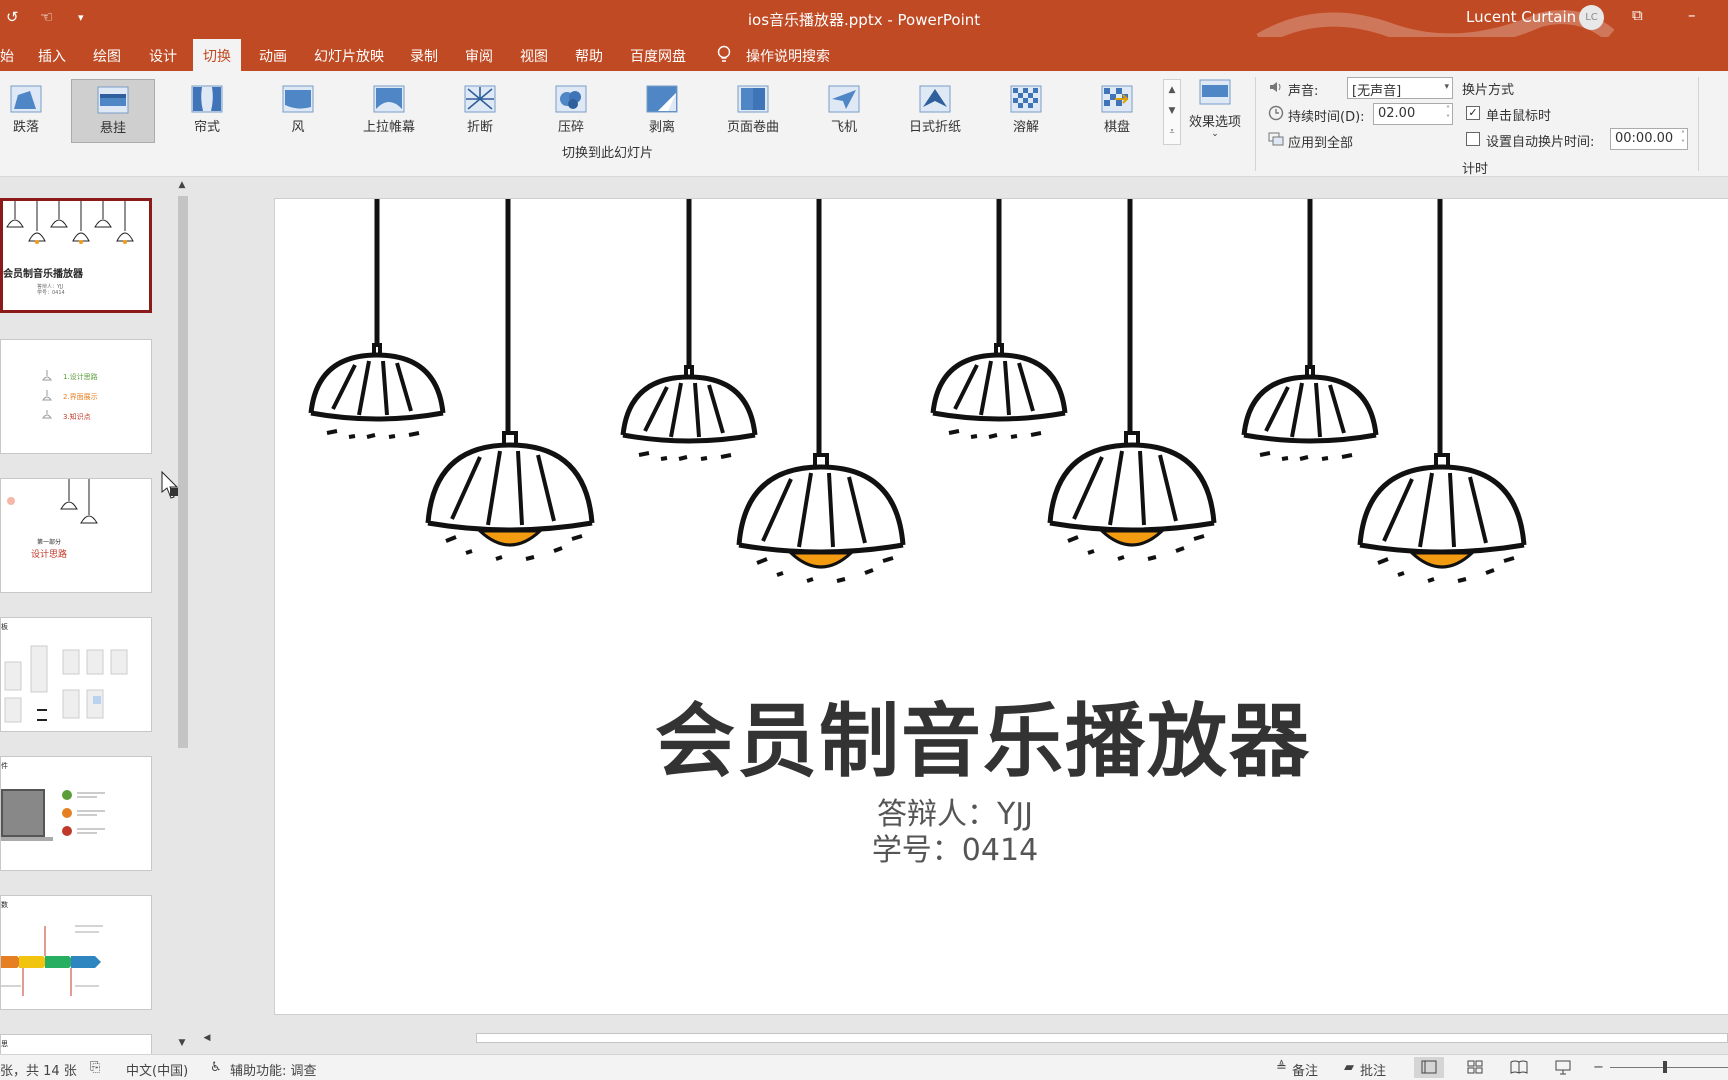 The height and width of the screenshot is (1080, 1728). What do you see at coordinates (80, 377) in the screenshot?
I see `thumb-item: 1.设计思路` at bounding box center [80, 377].